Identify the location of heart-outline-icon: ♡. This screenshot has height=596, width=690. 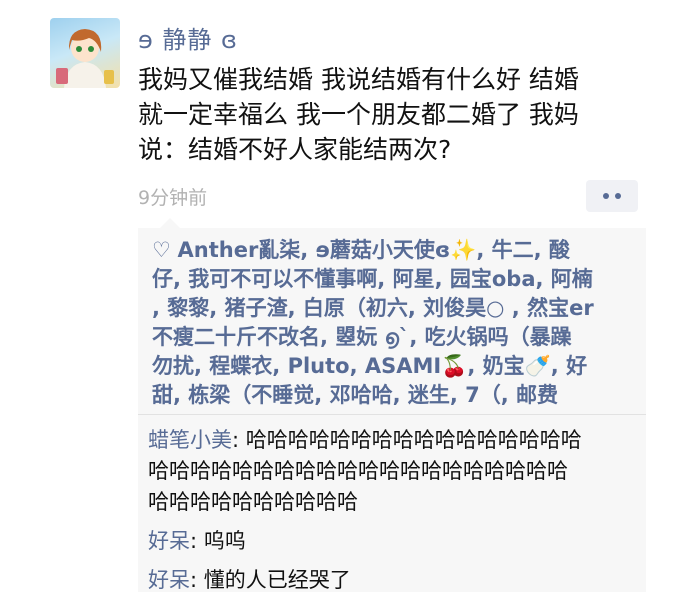
(165, 250).